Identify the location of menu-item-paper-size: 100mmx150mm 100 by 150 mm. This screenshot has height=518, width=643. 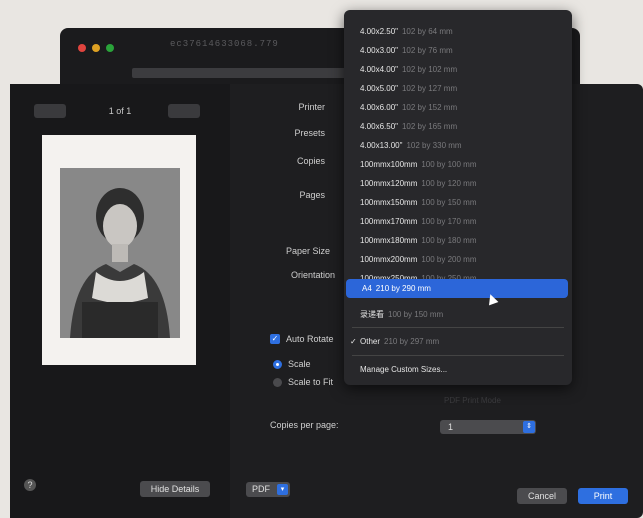
(458, 202).